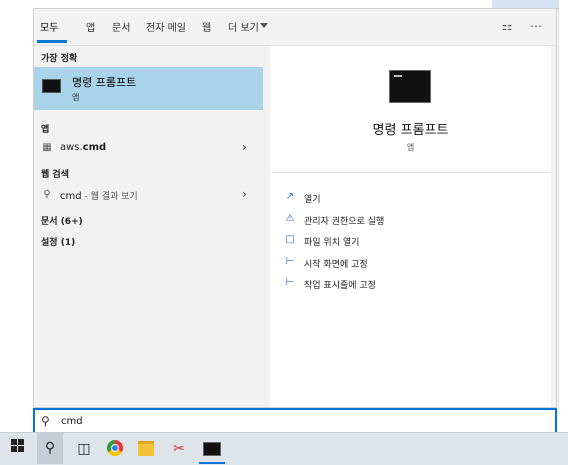 The height and width of the screenshot is (465, 568). I want to click on chrome-icon, so click(115, 449).